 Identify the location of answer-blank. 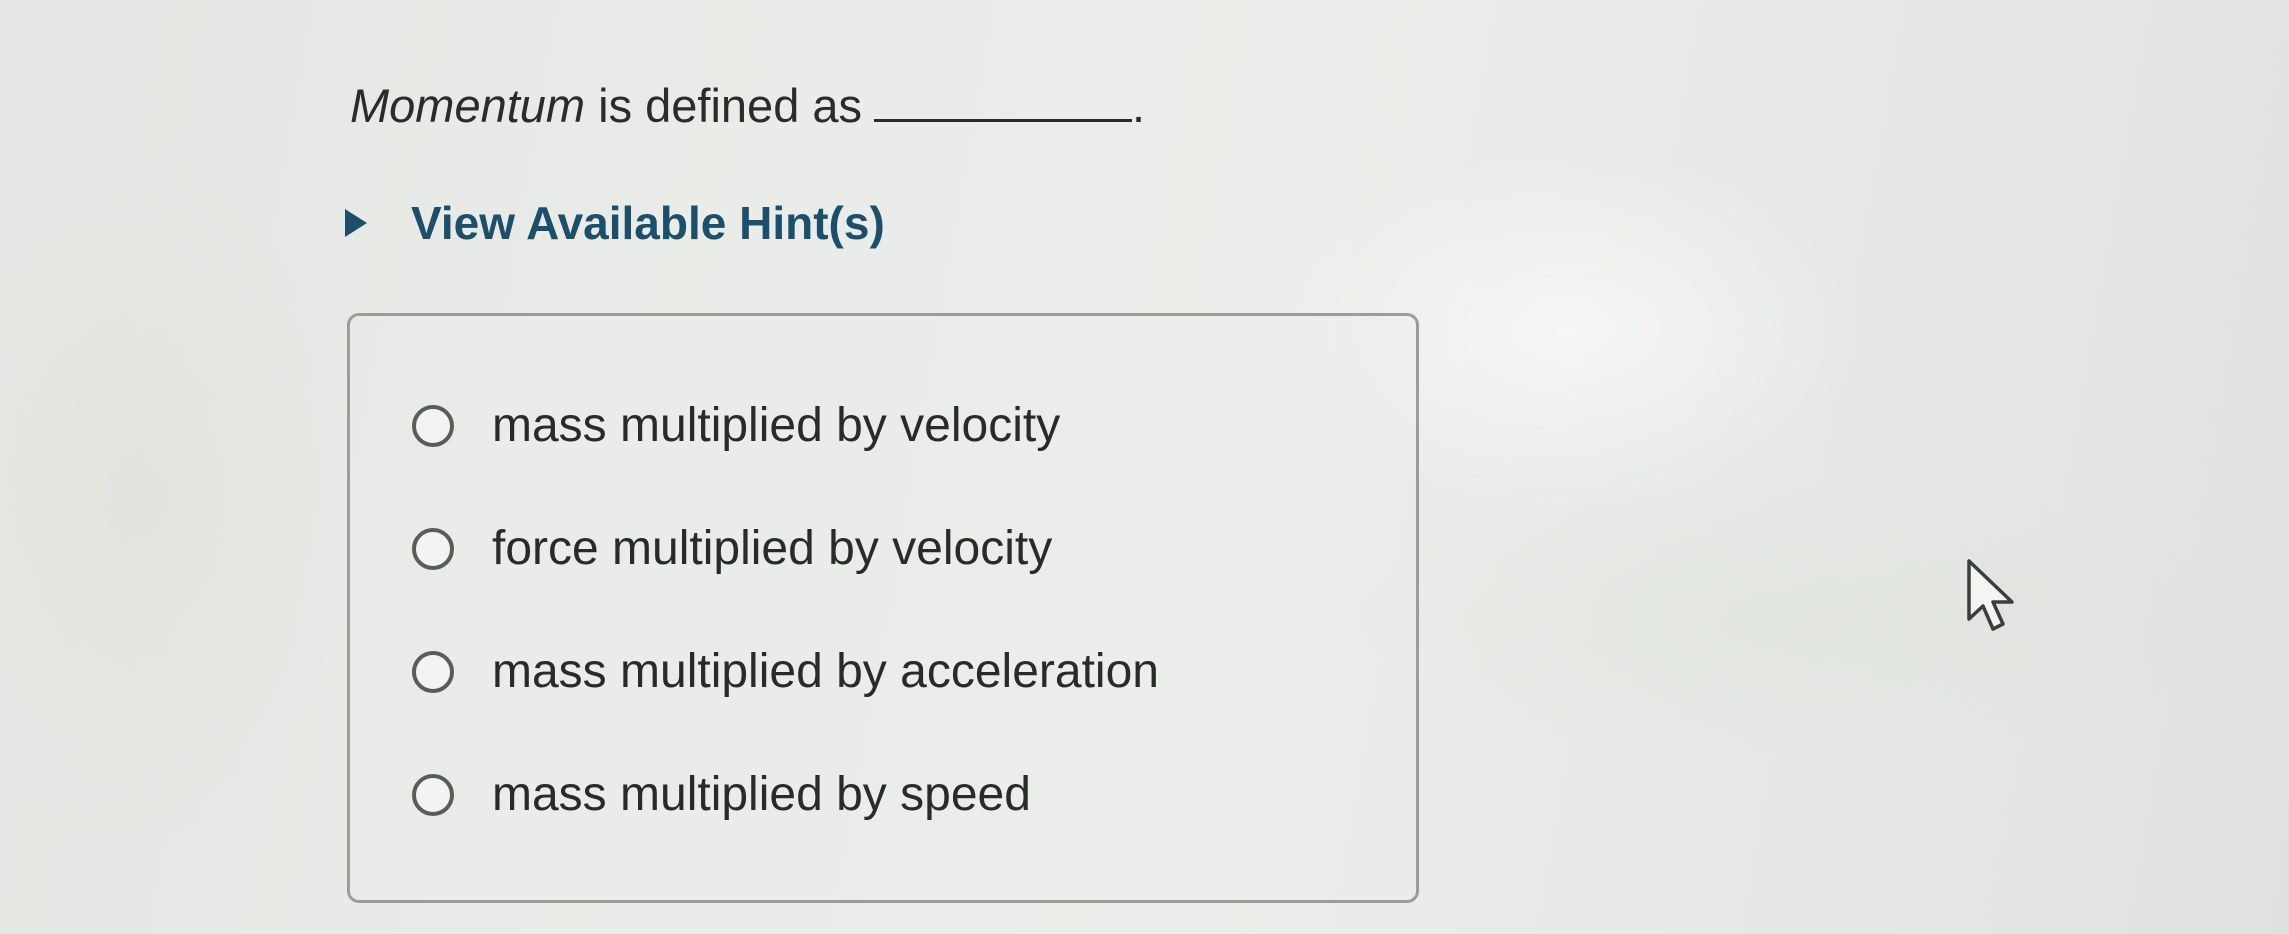
(1003, 120).